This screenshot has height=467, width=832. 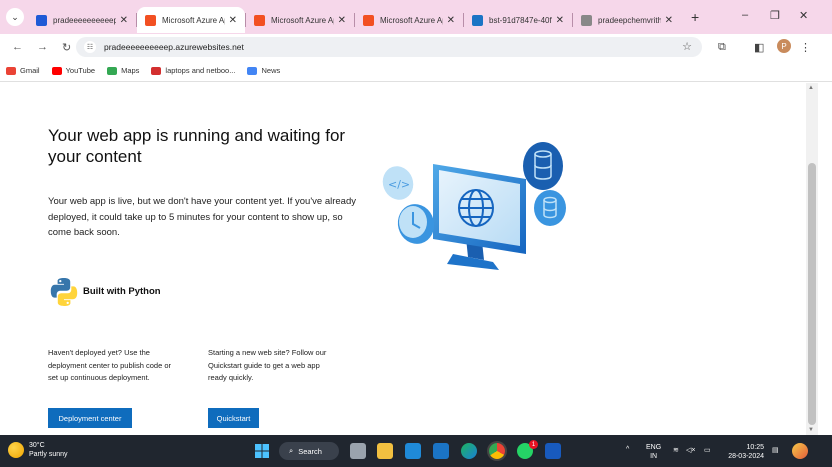 I want to click on bookmark-label: News, so click(x=271, y=70).